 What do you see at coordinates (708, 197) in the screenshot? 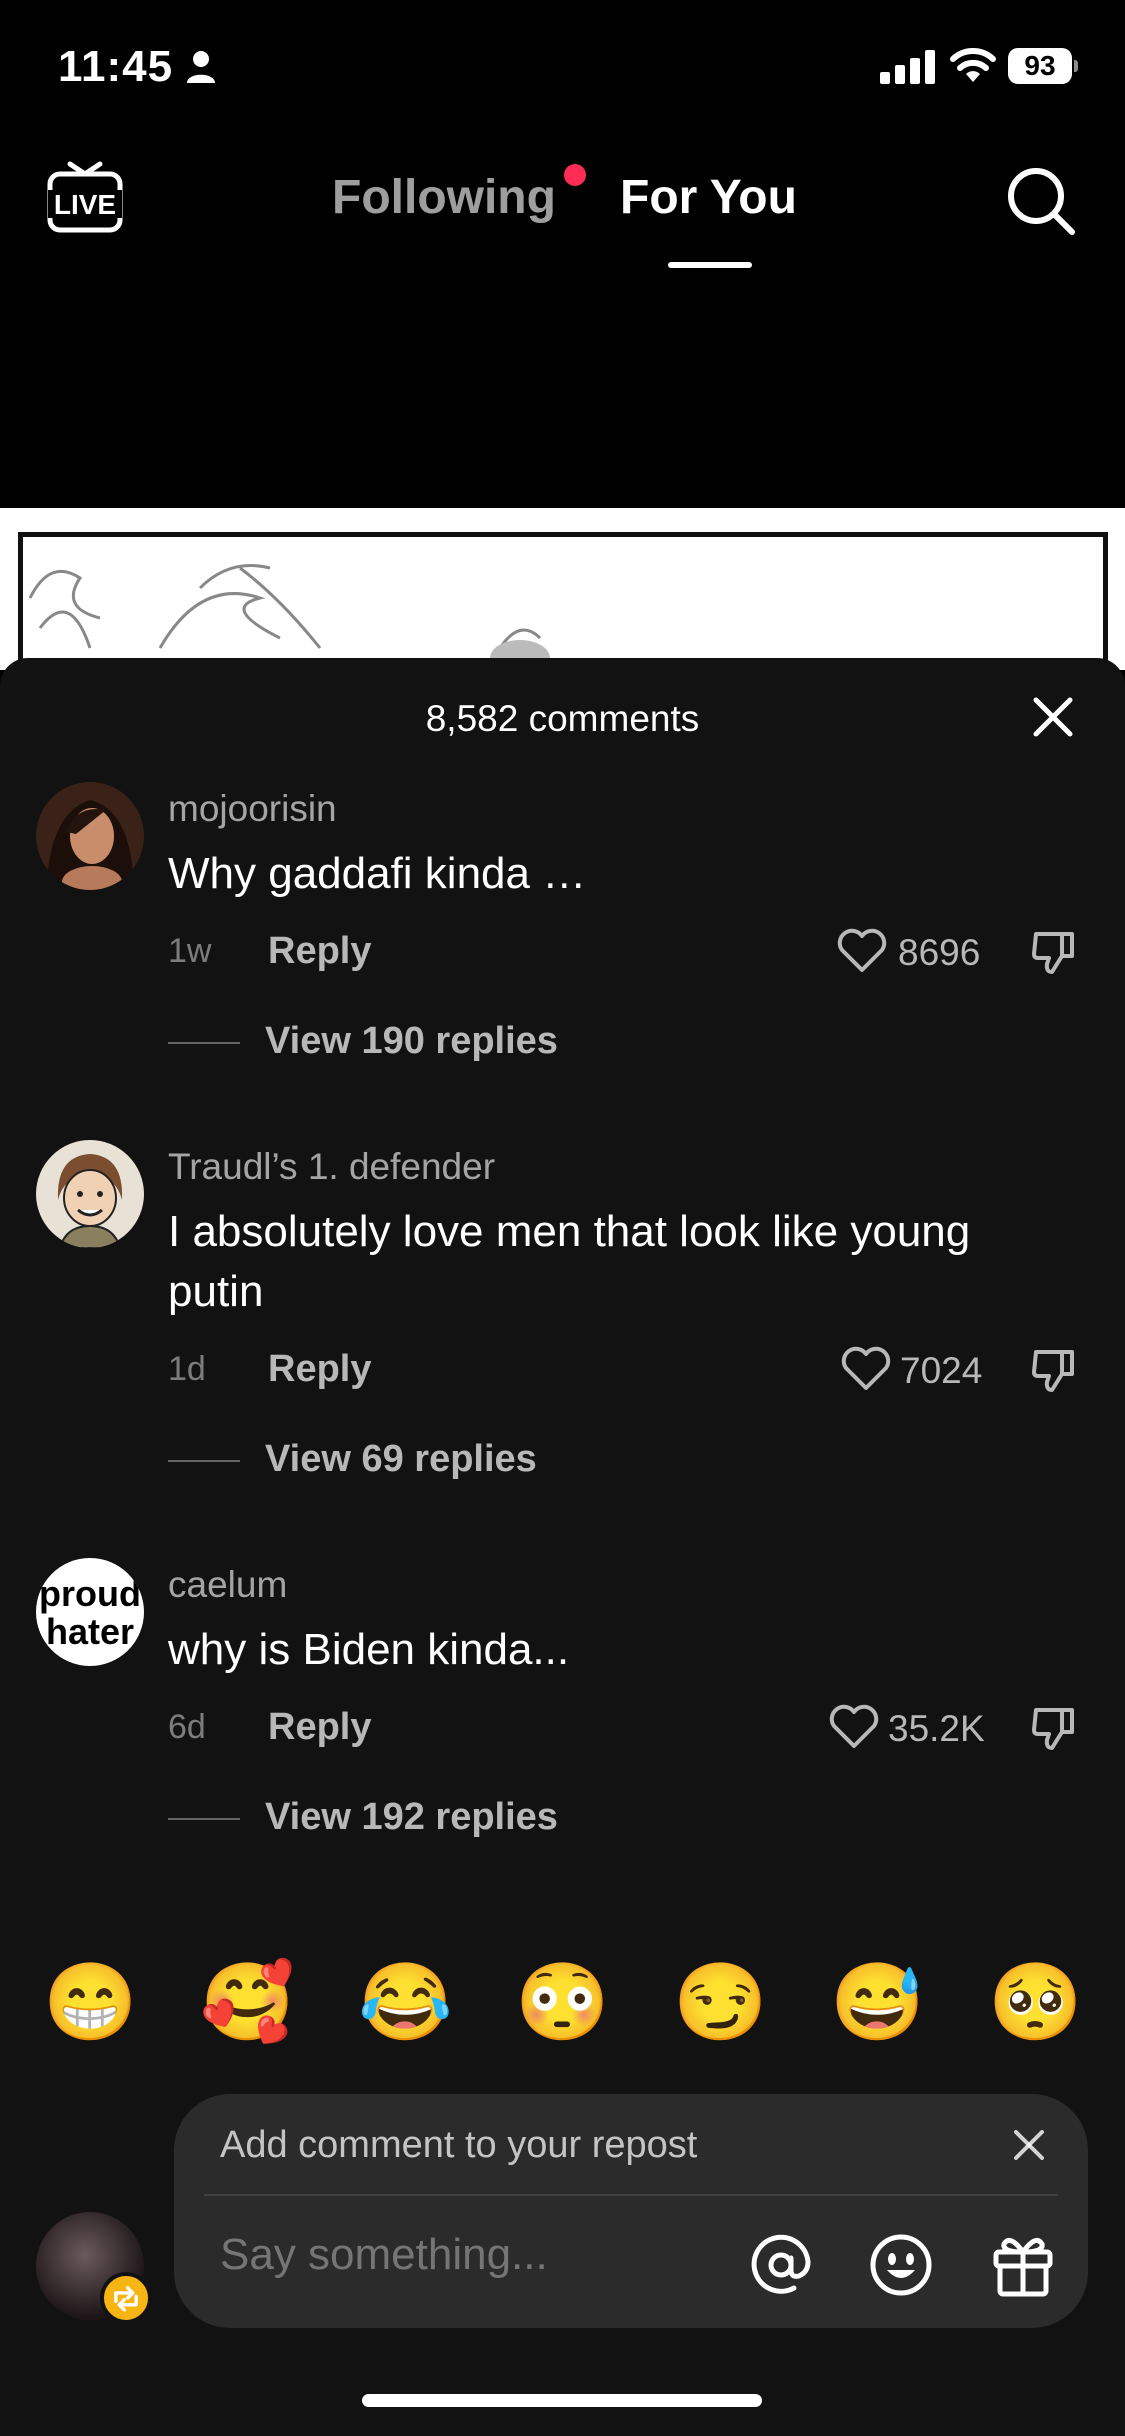
I see `tab-for-you-label: For You` at bounding box center [708, 197].